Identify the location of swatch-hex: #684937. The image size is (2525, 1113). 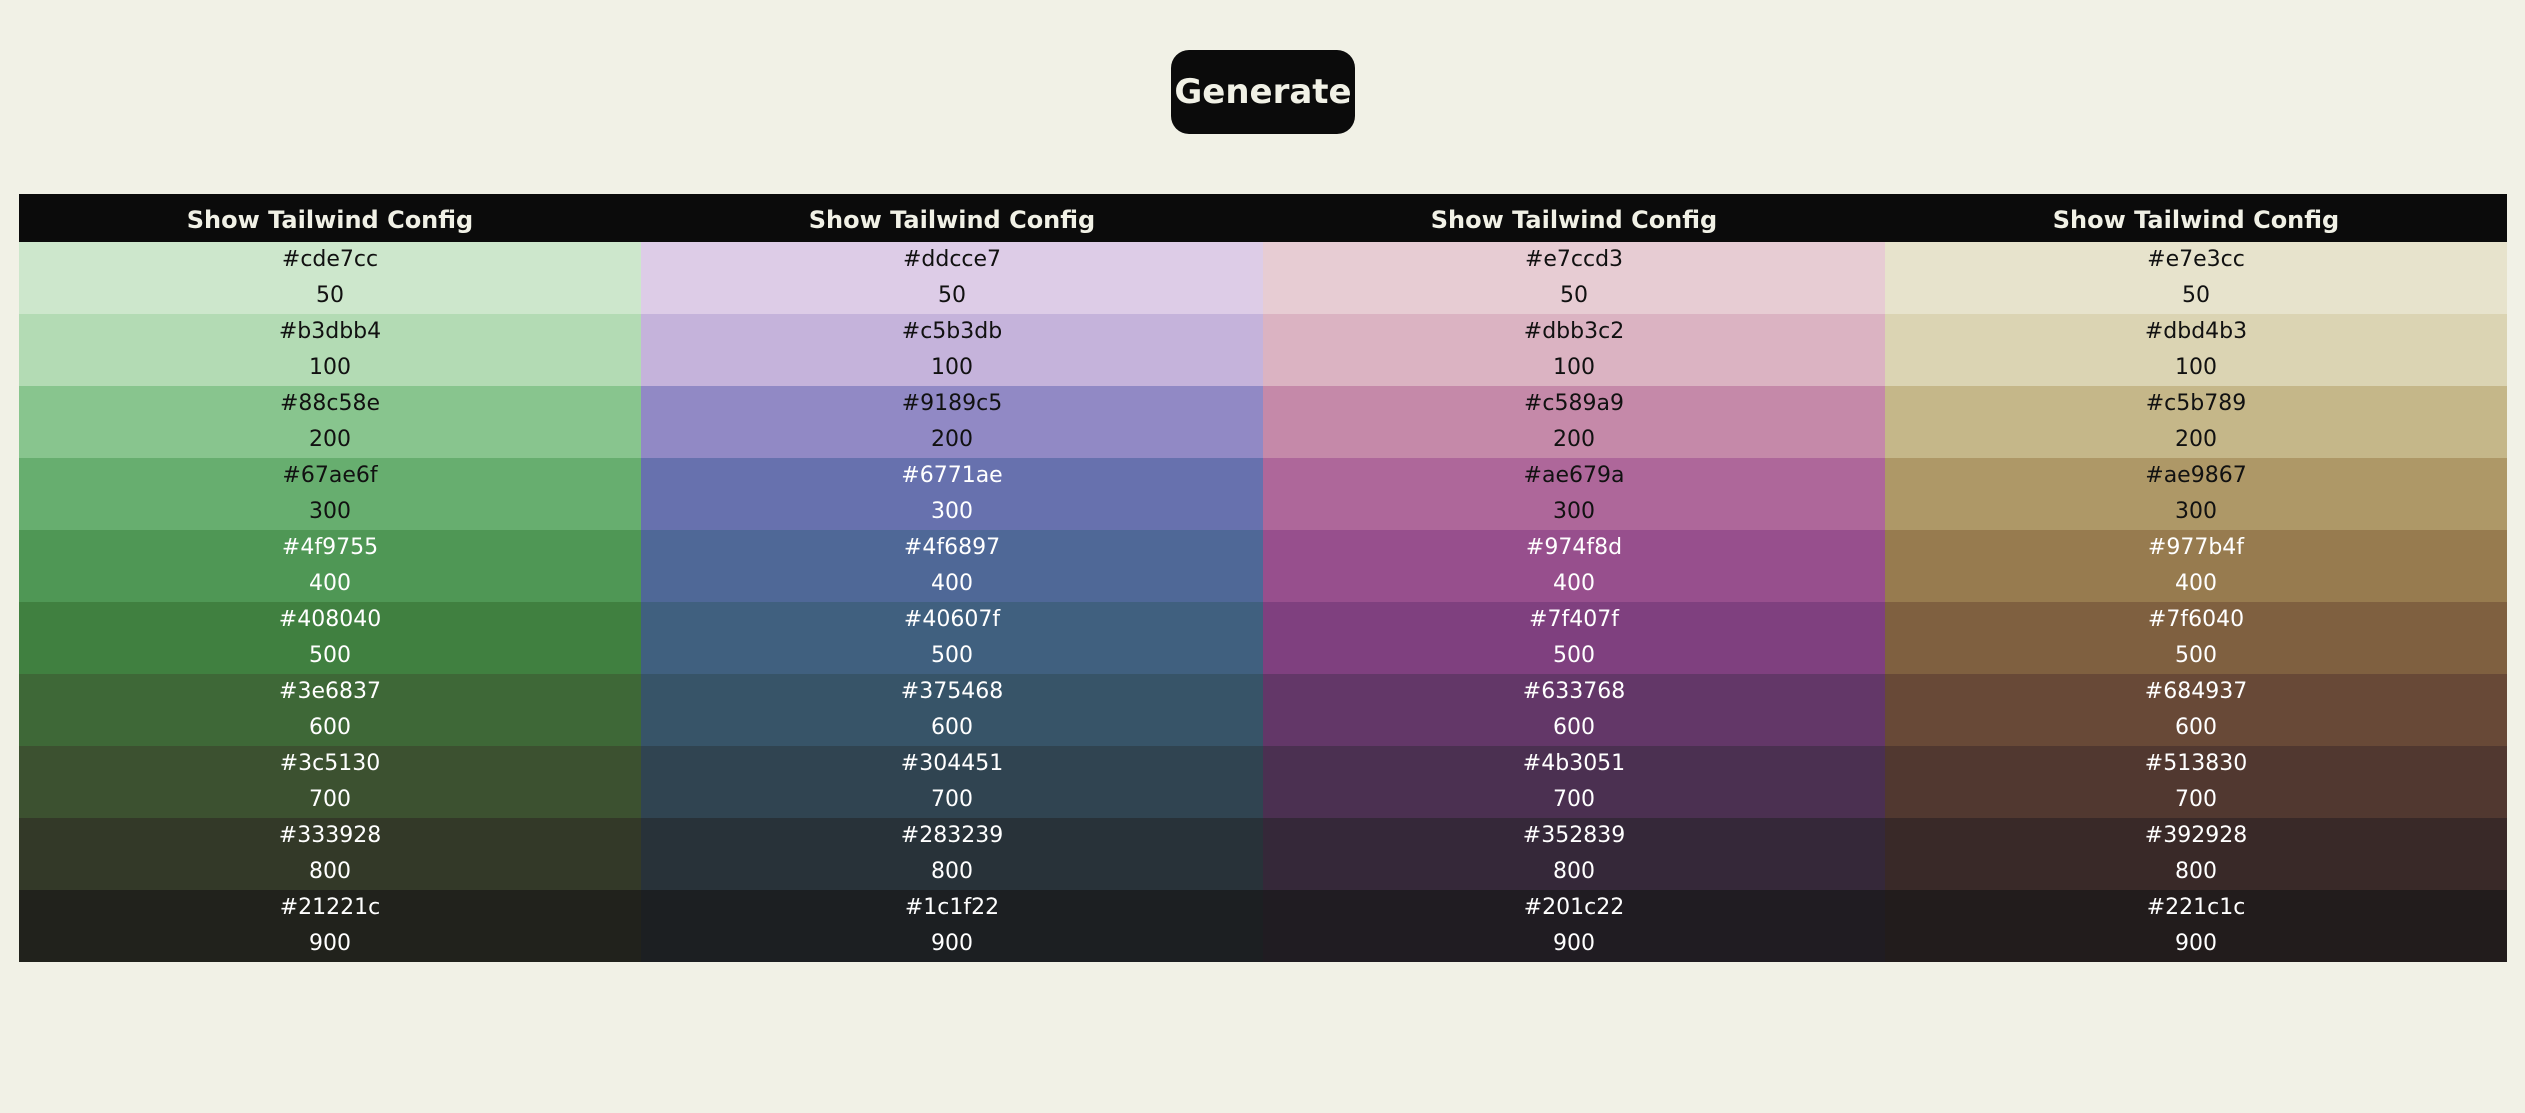
(2196, 691).